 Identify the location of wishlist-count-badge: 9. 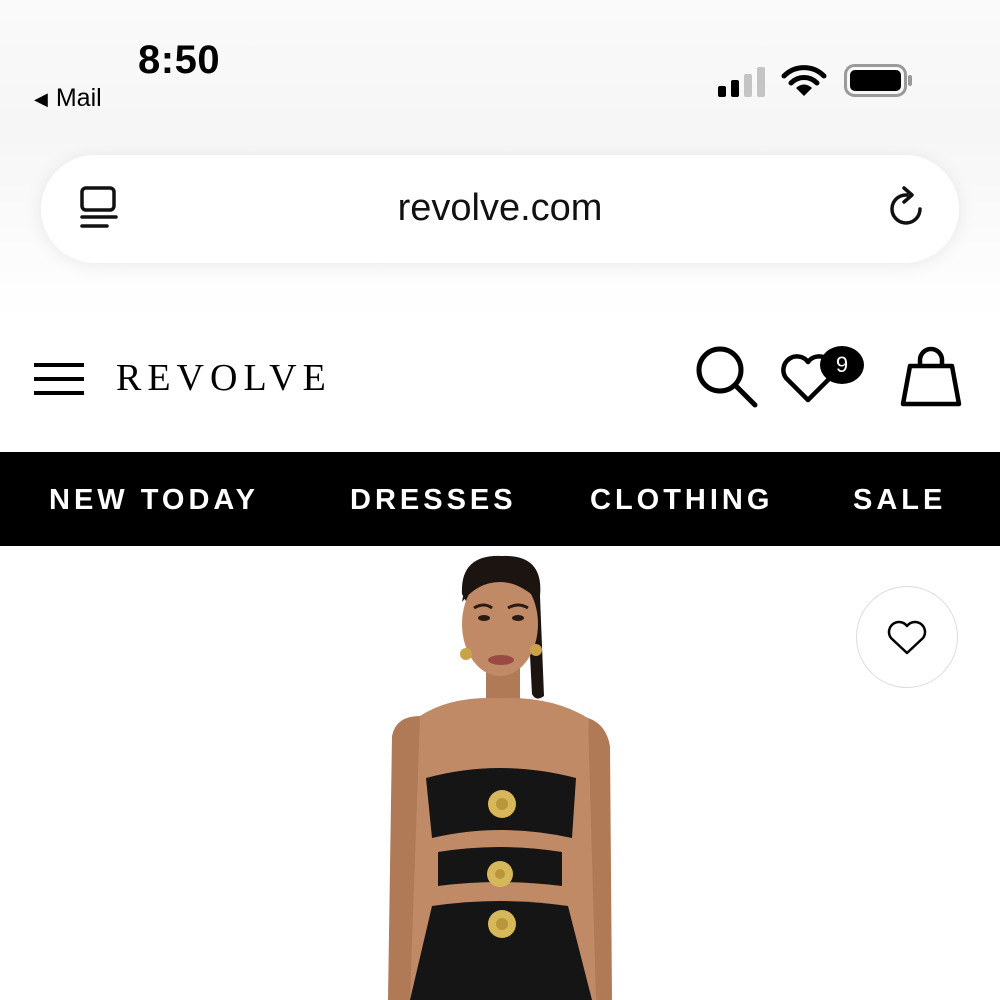
(842, 365).